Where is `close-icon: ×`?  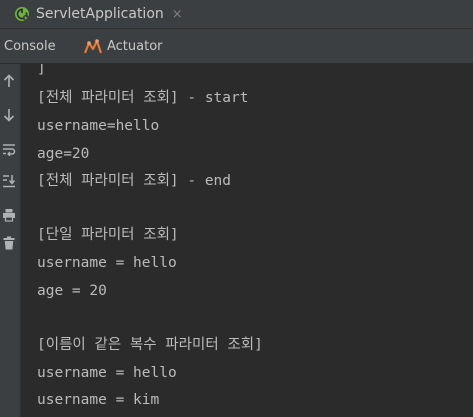 close-icon: × is located at coordinates (177, 14).